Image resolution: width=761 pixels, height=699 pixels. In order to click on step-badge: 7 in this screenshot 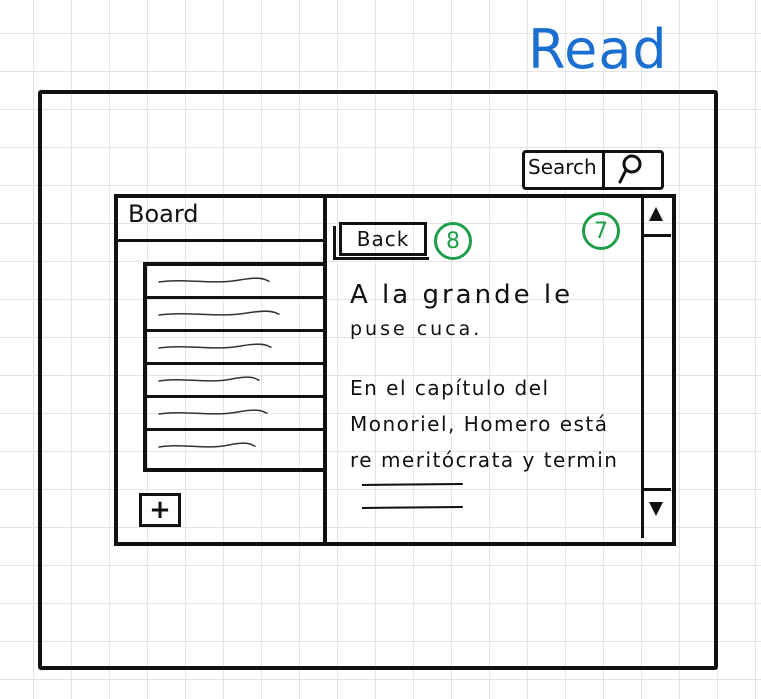, I will do `click(601, 231)`.